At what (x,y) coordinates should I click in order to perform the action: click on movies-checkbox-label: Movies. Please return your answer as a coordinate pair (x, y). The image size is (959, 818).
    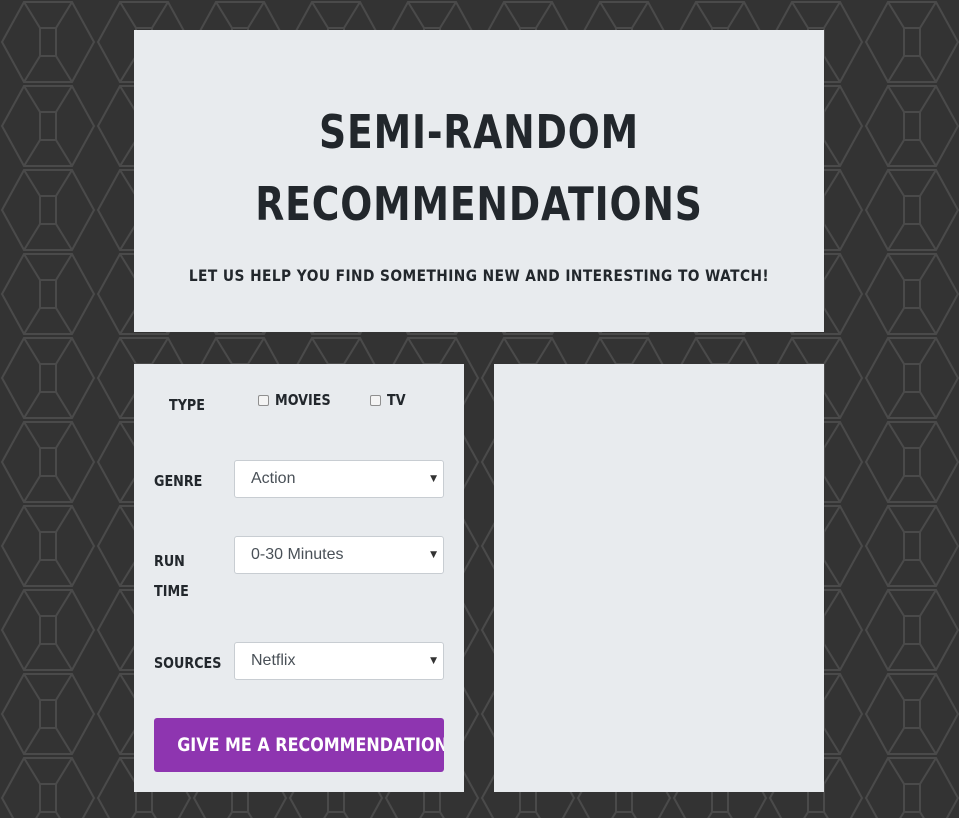
    Looking at the image, I should click on (303, 400).